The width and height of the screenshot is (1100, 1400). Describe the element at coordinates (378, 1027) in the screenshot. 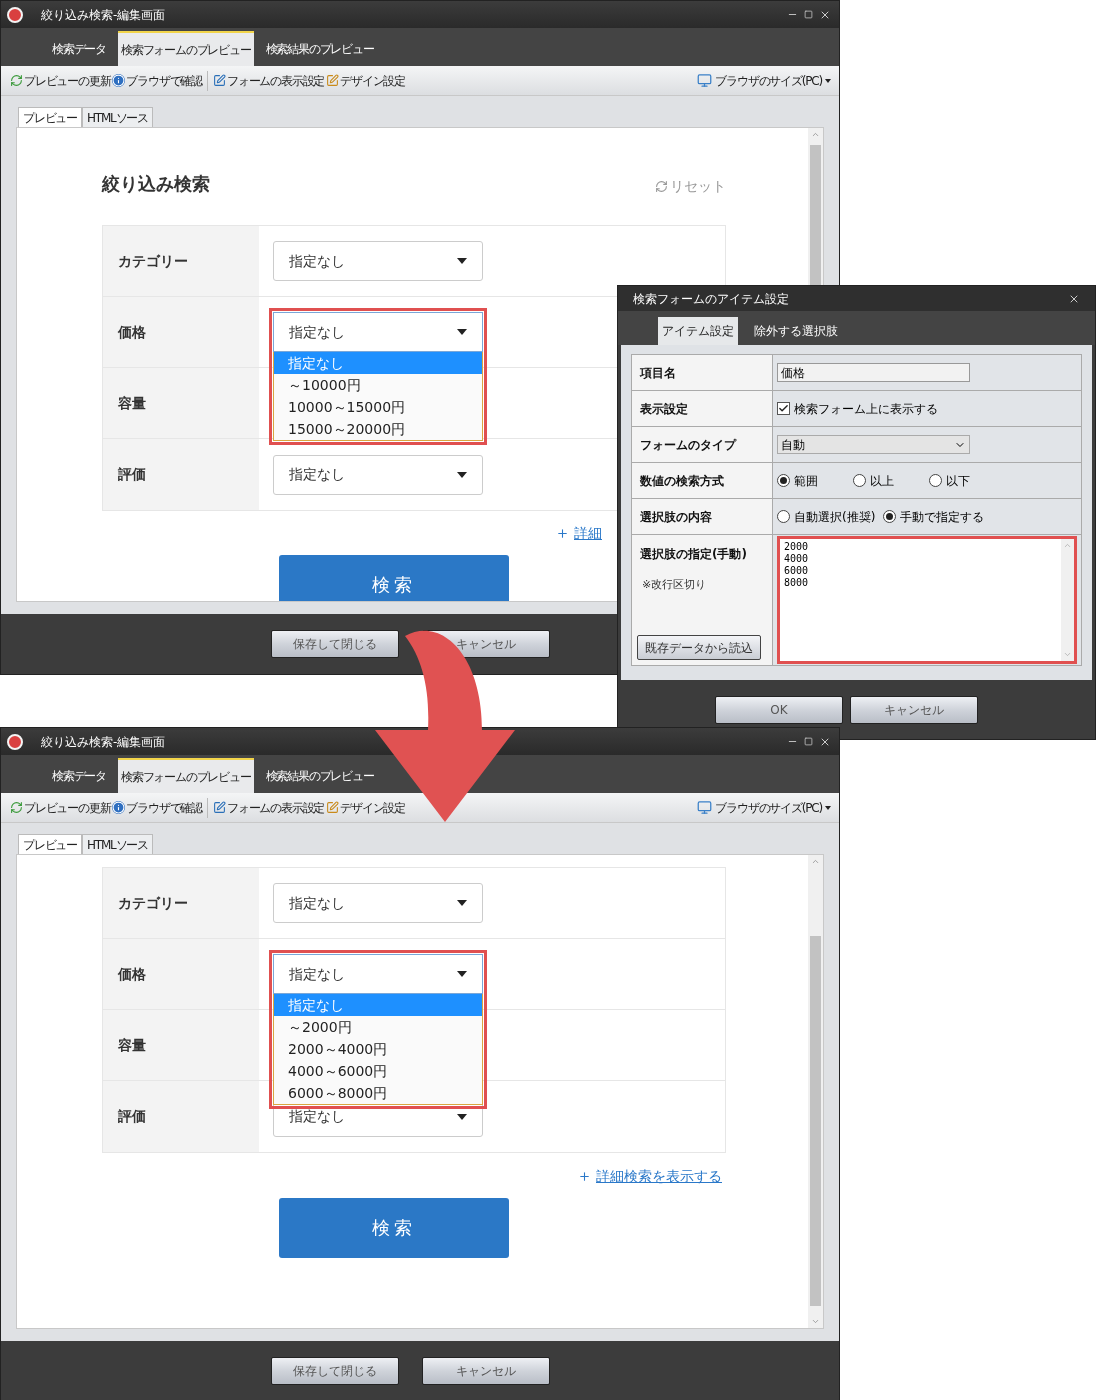

I see `dropdown-option: ～2000円` at that location.